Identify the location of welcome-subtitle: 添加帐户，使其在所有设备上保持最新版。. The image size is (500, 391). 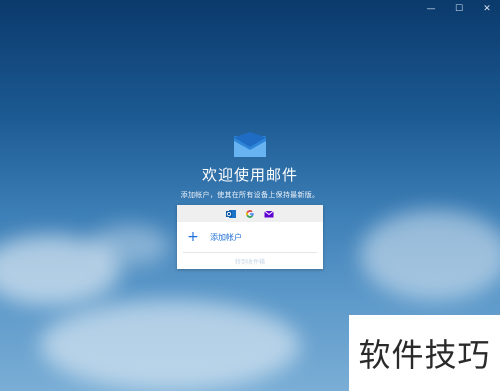
(250, 195).